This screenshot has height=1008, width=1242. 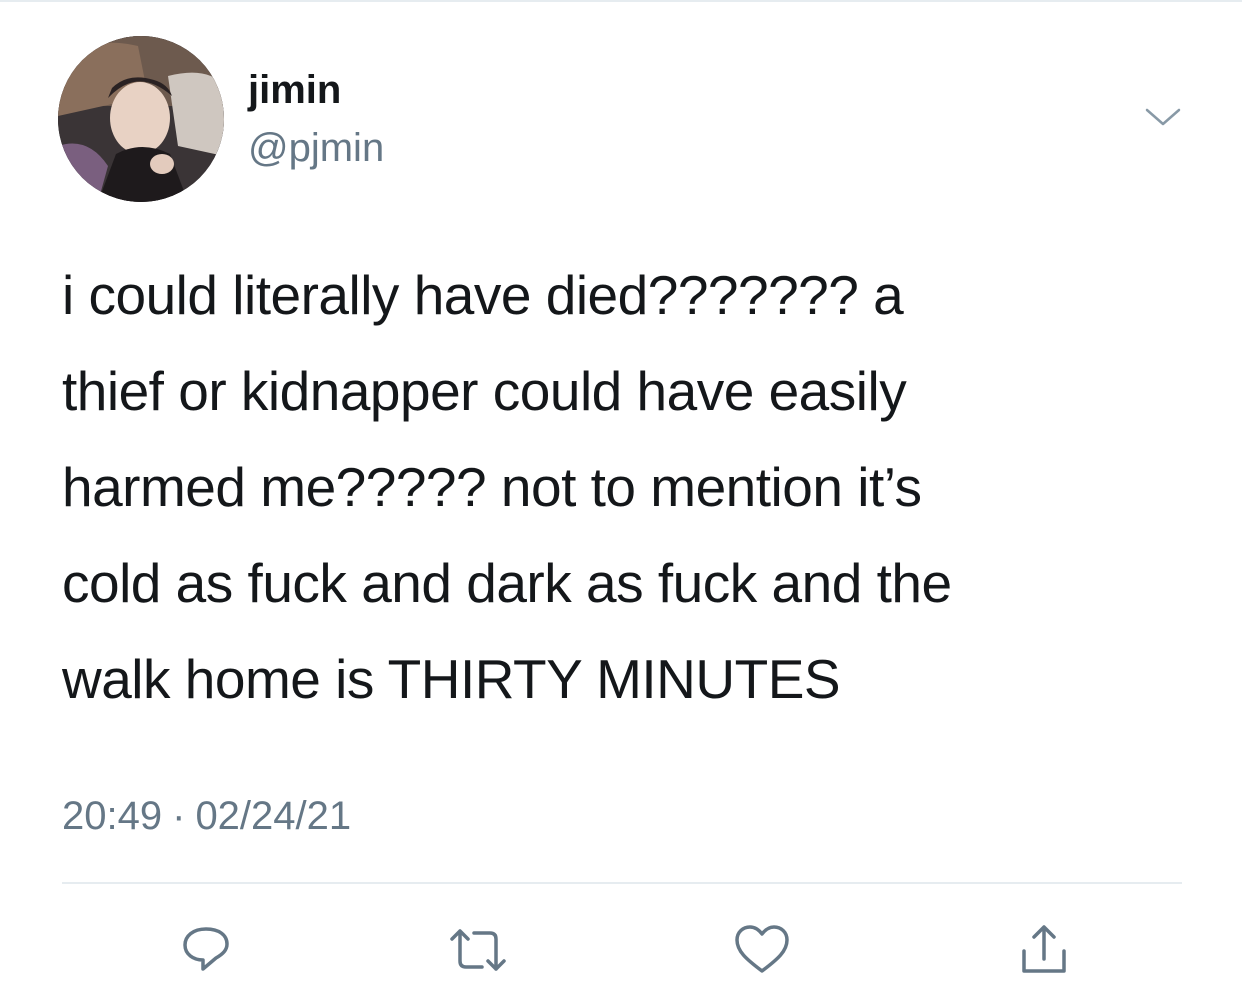 I want to click on retweet-icon, so click(x=478, y=950).